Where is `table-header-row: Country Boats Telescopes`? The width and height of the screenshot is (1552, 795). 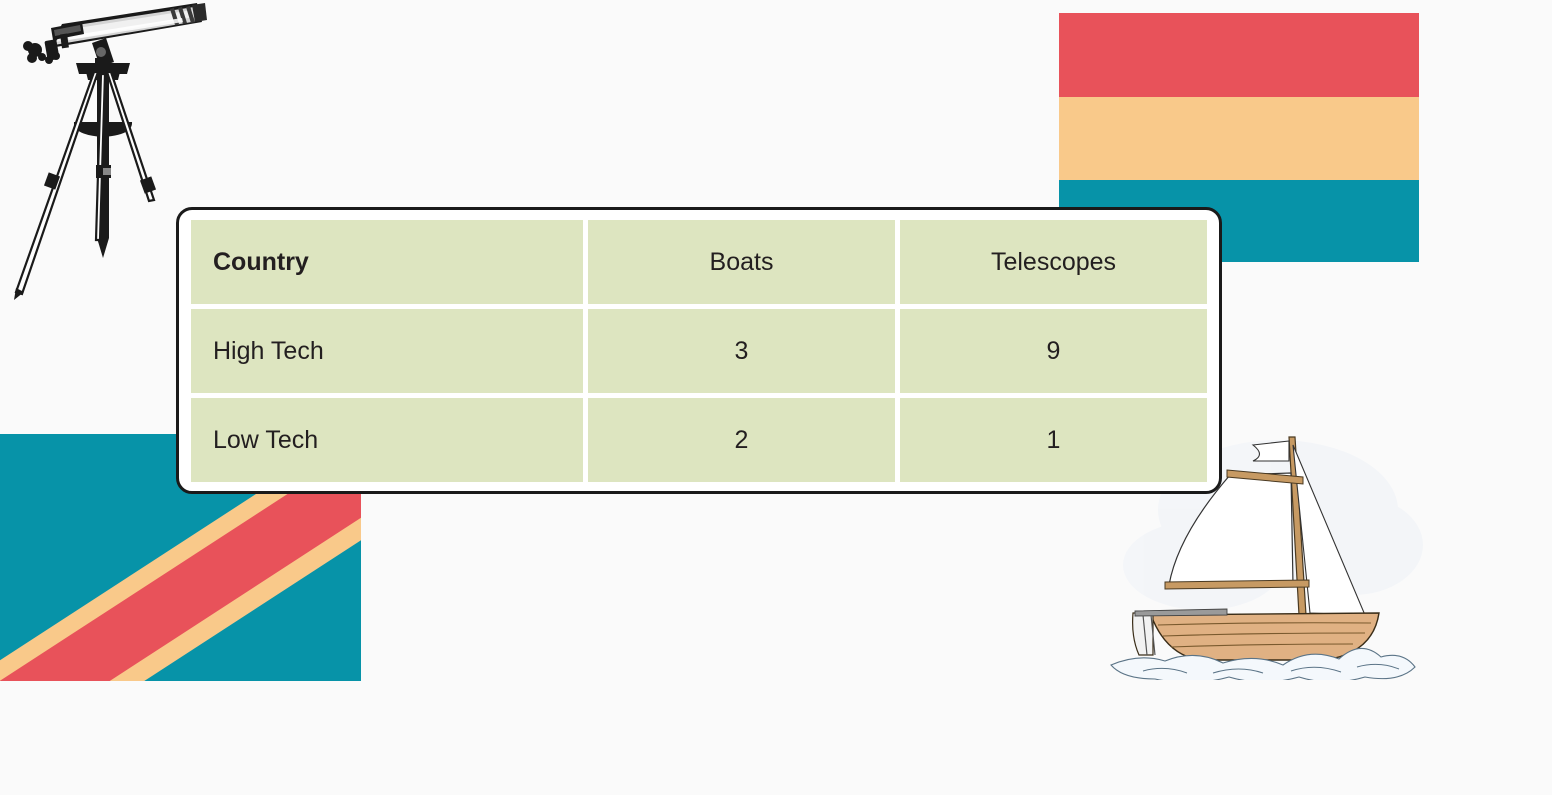
table-header-row: Country Boats Telescopes is located at coordinates (699, 262).